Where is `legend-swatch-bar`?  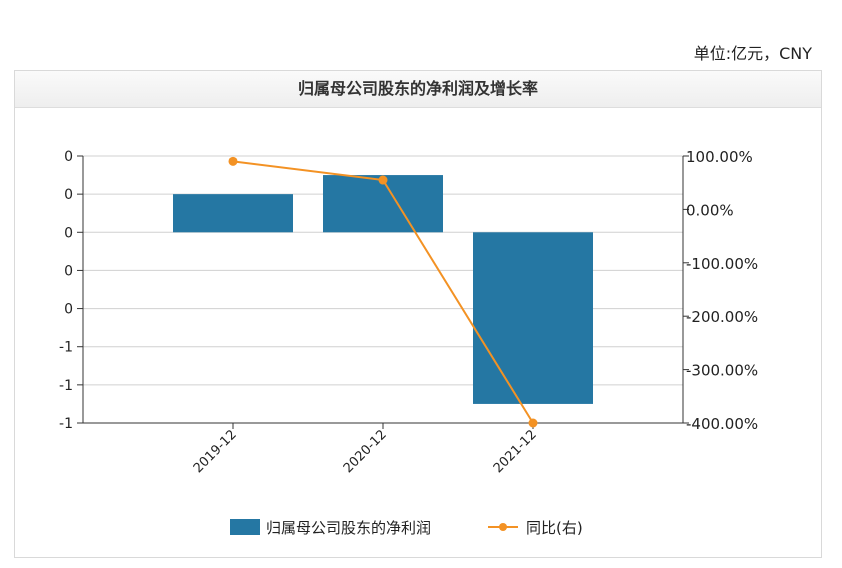
legend-swatch-bar is located at coordinates (245, 527).